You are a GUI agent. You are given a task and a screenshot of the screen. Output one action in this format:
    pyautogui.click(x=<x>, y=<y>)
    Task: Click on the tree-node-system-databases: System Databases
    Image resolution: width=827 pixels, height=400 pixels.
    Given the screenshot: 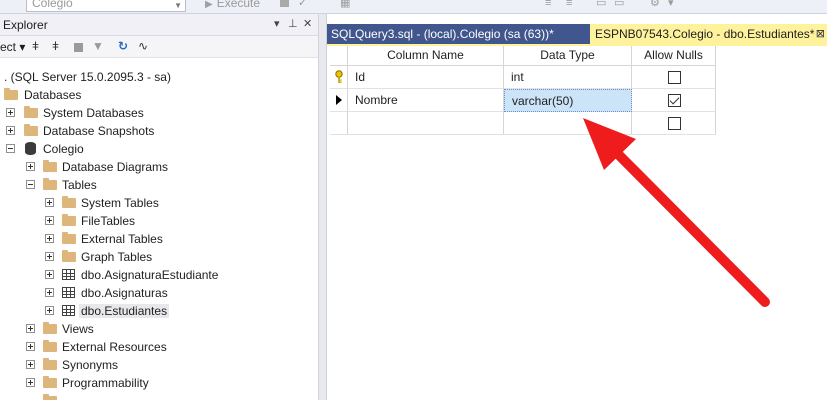 What is the action you would take?
    pyautogui.click(x=159, y=113)
    